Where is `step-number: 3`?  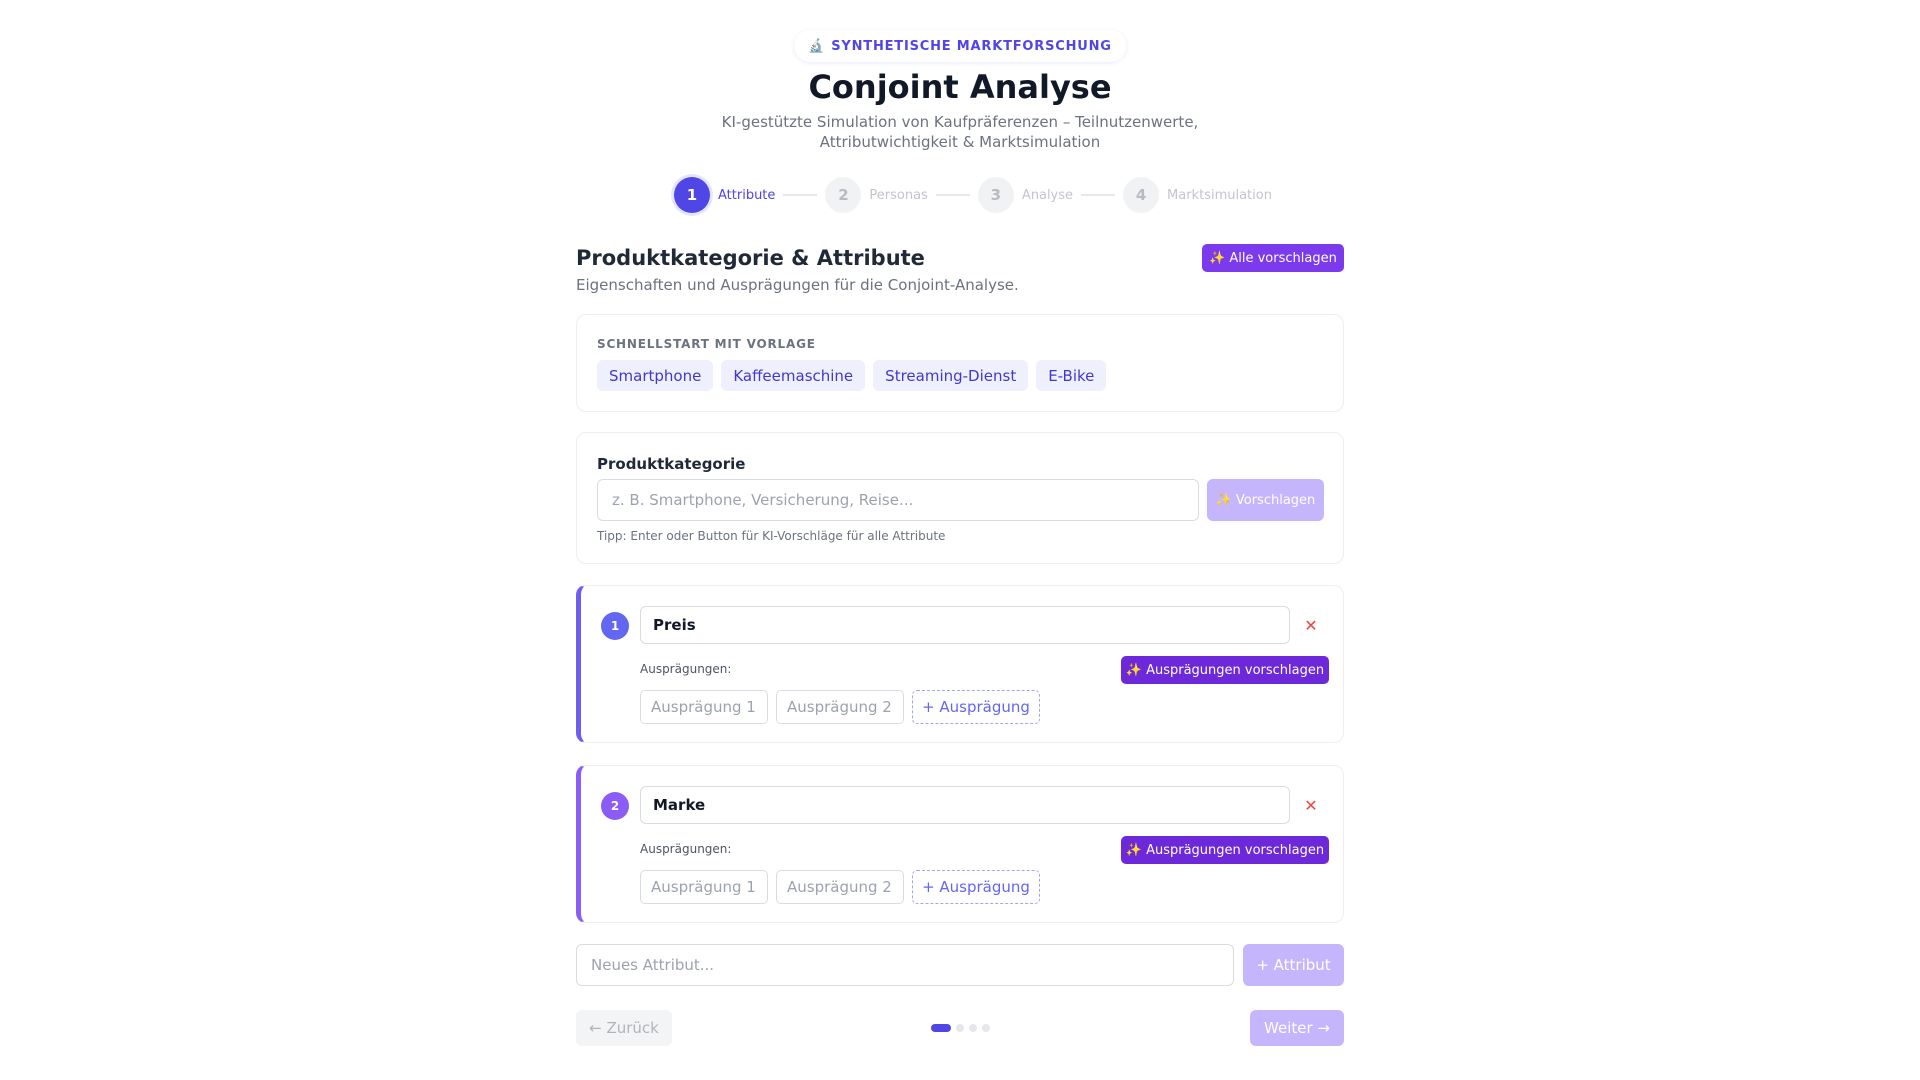
step-number: 3 is located at coordinates (995, 195).